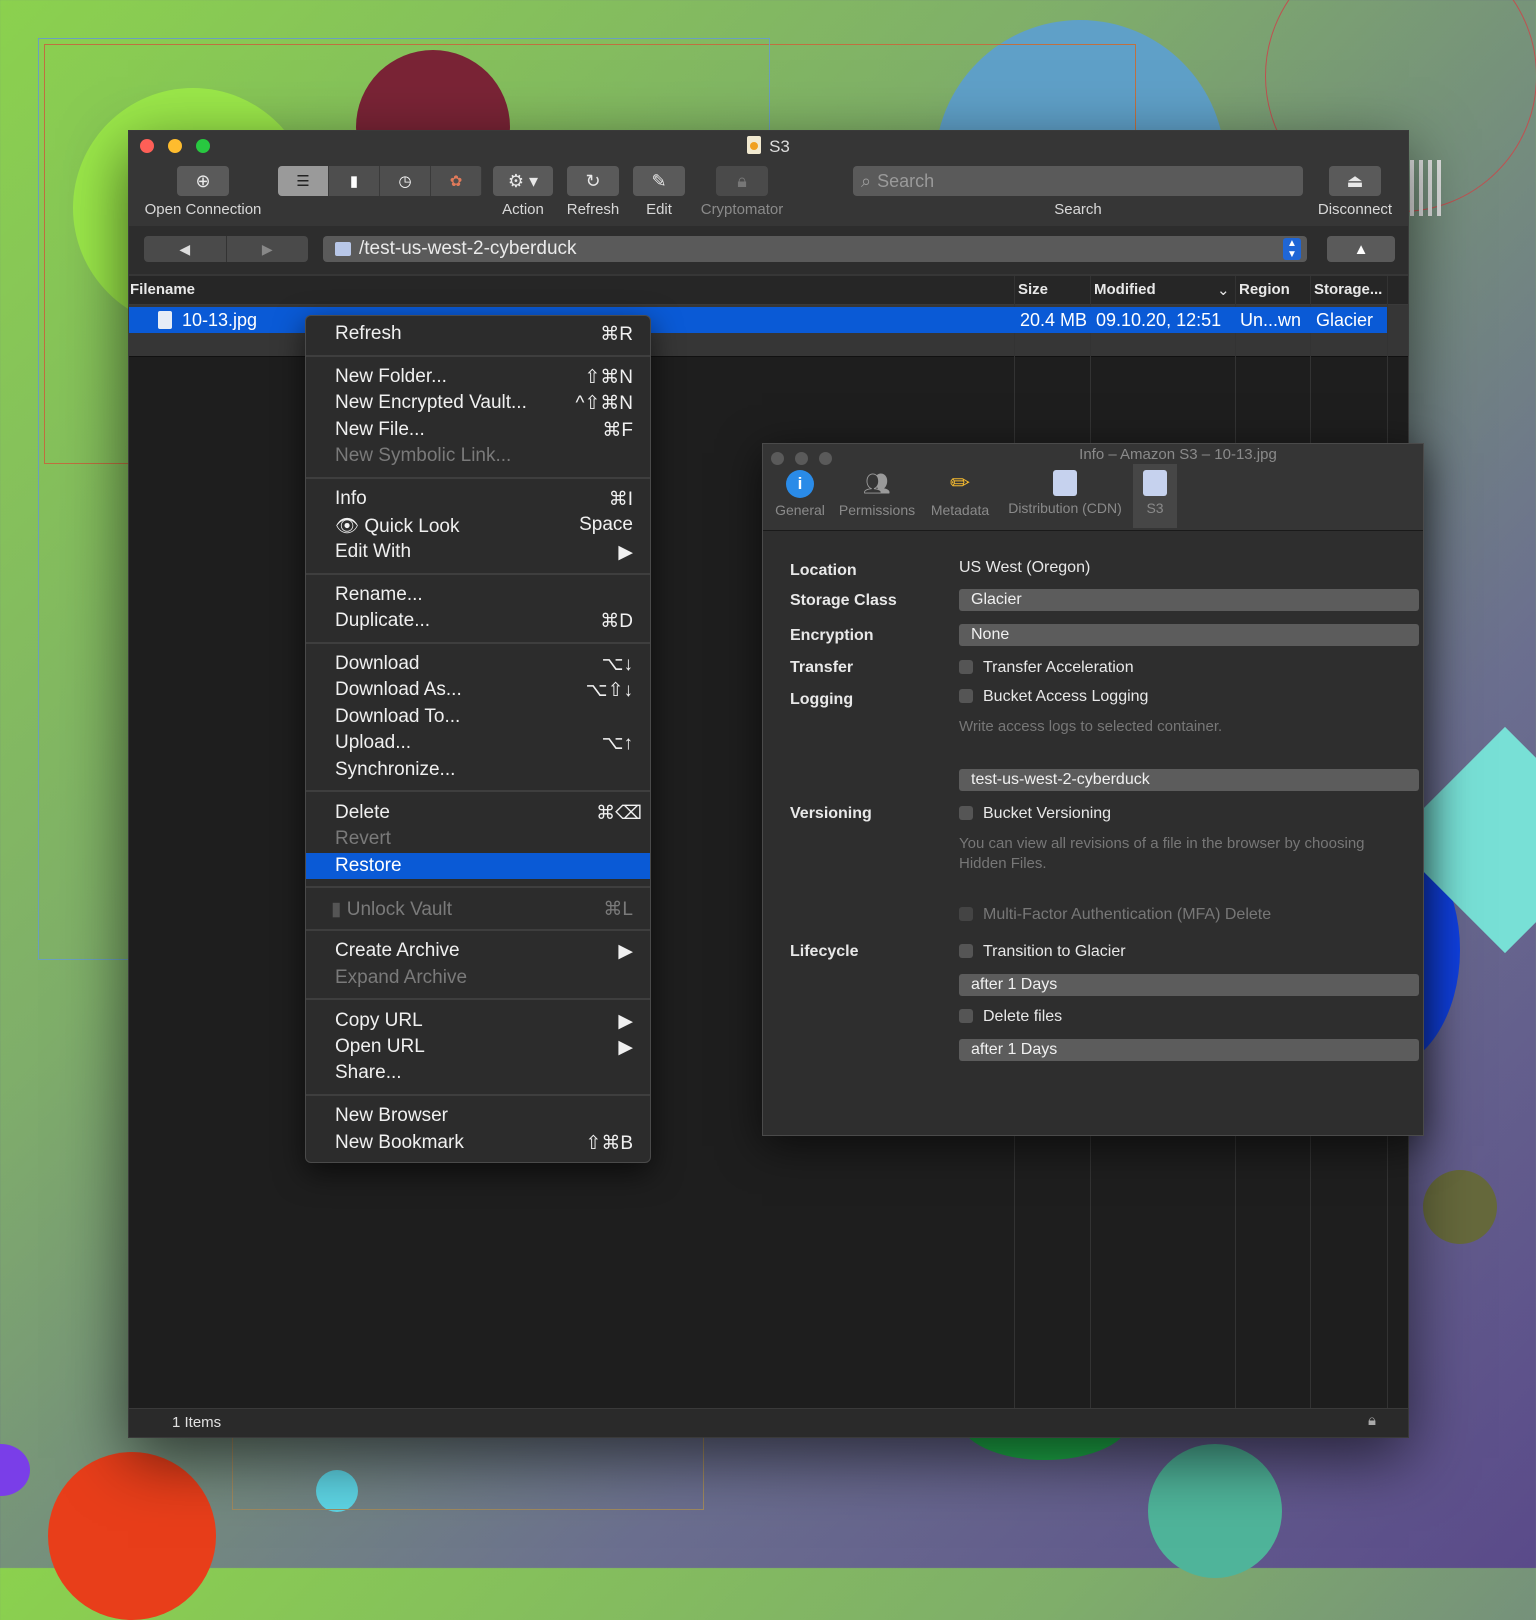  I want to click on globe-plus-icon: ⊕, so click(203, 180).